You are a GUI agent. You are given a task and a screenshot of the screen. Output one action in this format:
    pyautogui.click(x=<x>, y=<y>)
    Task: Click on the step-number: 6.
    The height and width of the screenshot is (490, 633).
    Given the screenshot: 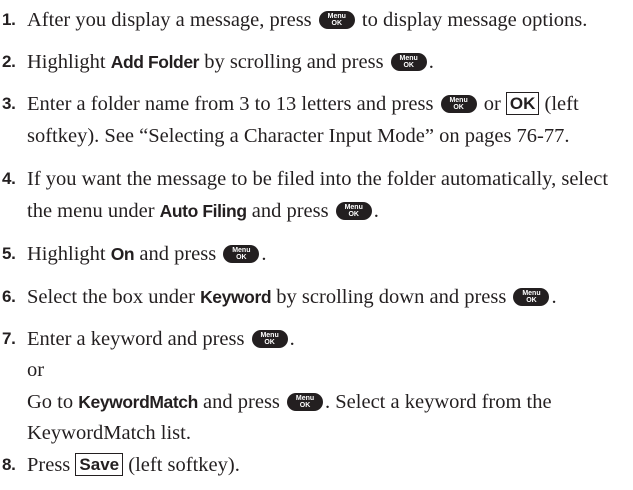 What is the action you would take?
    pyautogui.click(x=9, y=296)
    